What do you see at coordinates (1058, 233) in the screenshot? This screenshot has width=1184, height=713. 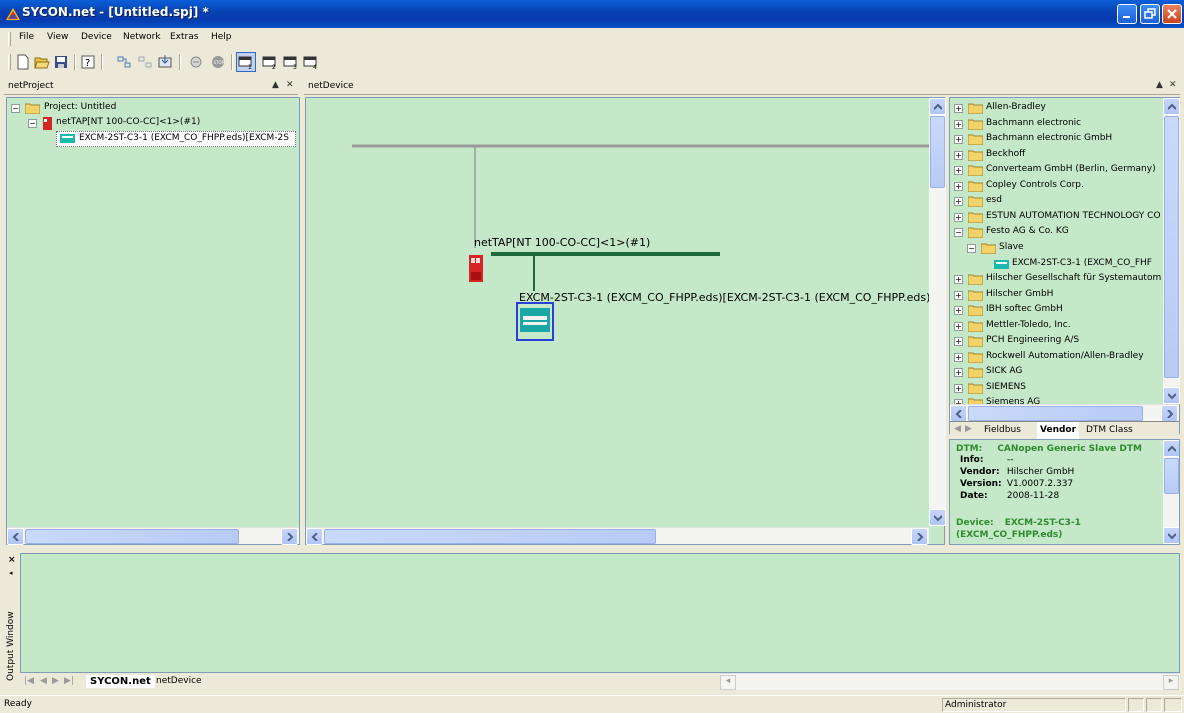 I see `catalog-vendor-row: − Festo AG & Co. KG` at bounding box center [1058, 233].